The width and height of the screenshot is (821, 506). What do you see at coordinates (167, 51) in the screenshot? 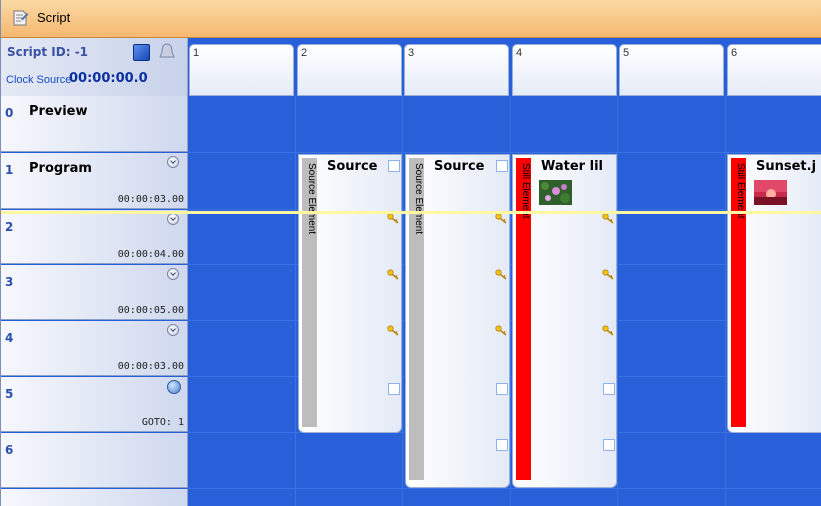
I see `bell-icon` at bounding box center [167, 51].